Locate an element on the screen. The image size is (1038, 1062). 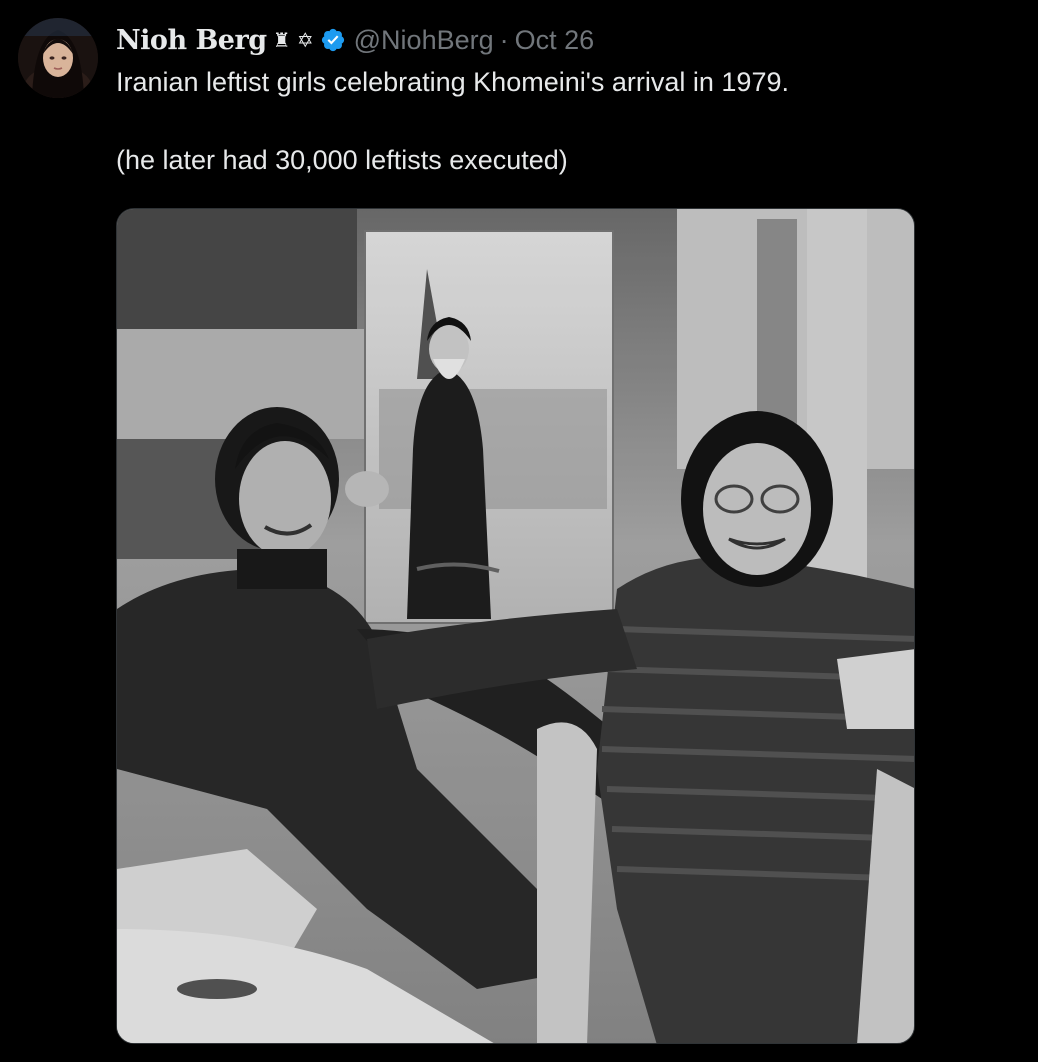
user-handle: @NiohBerg is located at coordinates (424, 40).